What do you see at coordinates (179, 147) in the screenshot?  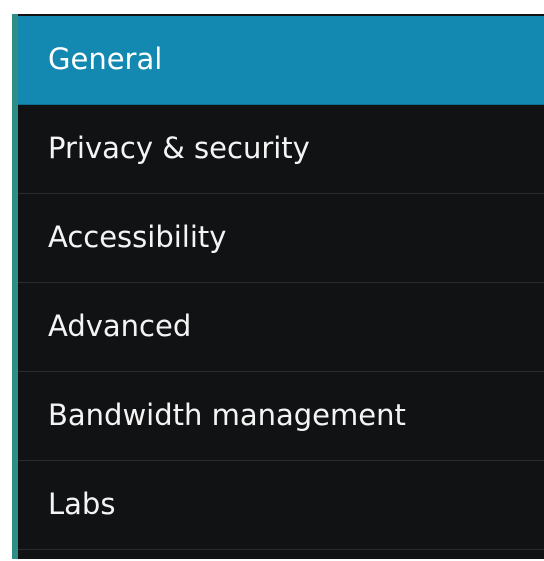 I see `menu-item-label: Privacy & security` at bounding box center [179, 147].